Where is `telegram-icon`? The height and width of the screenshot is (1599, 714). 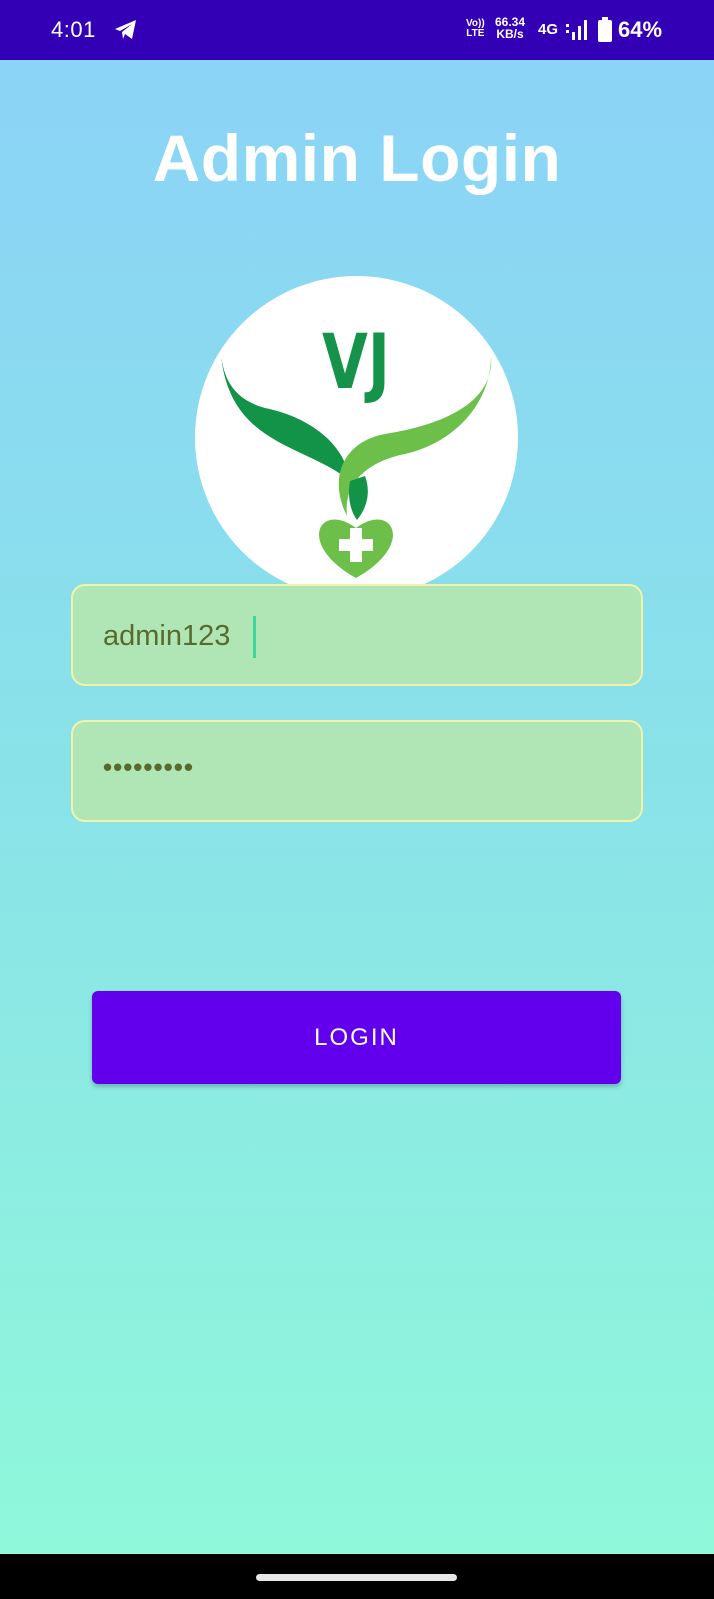
telegram-icon is located at coordinates (125, 29).